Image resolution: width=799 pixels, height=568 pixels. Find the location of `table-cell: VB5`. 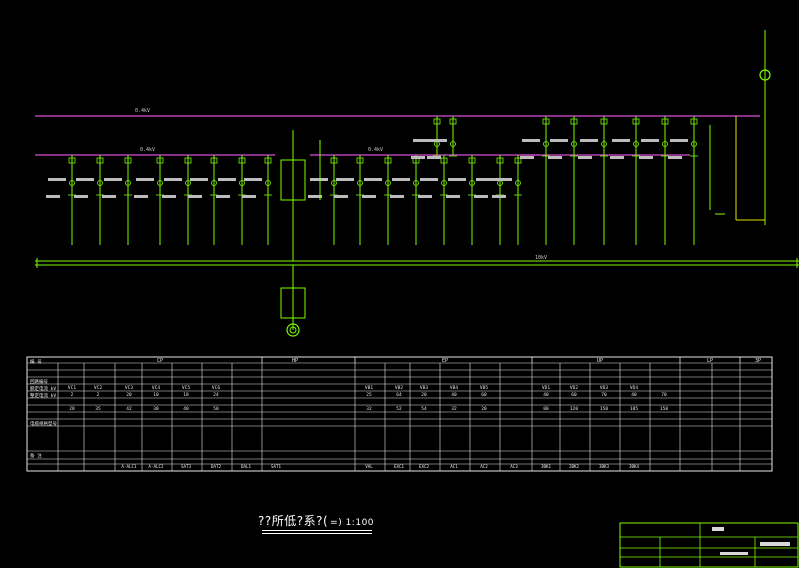

table-cell: VB5 is located at coordinates (484, 388).